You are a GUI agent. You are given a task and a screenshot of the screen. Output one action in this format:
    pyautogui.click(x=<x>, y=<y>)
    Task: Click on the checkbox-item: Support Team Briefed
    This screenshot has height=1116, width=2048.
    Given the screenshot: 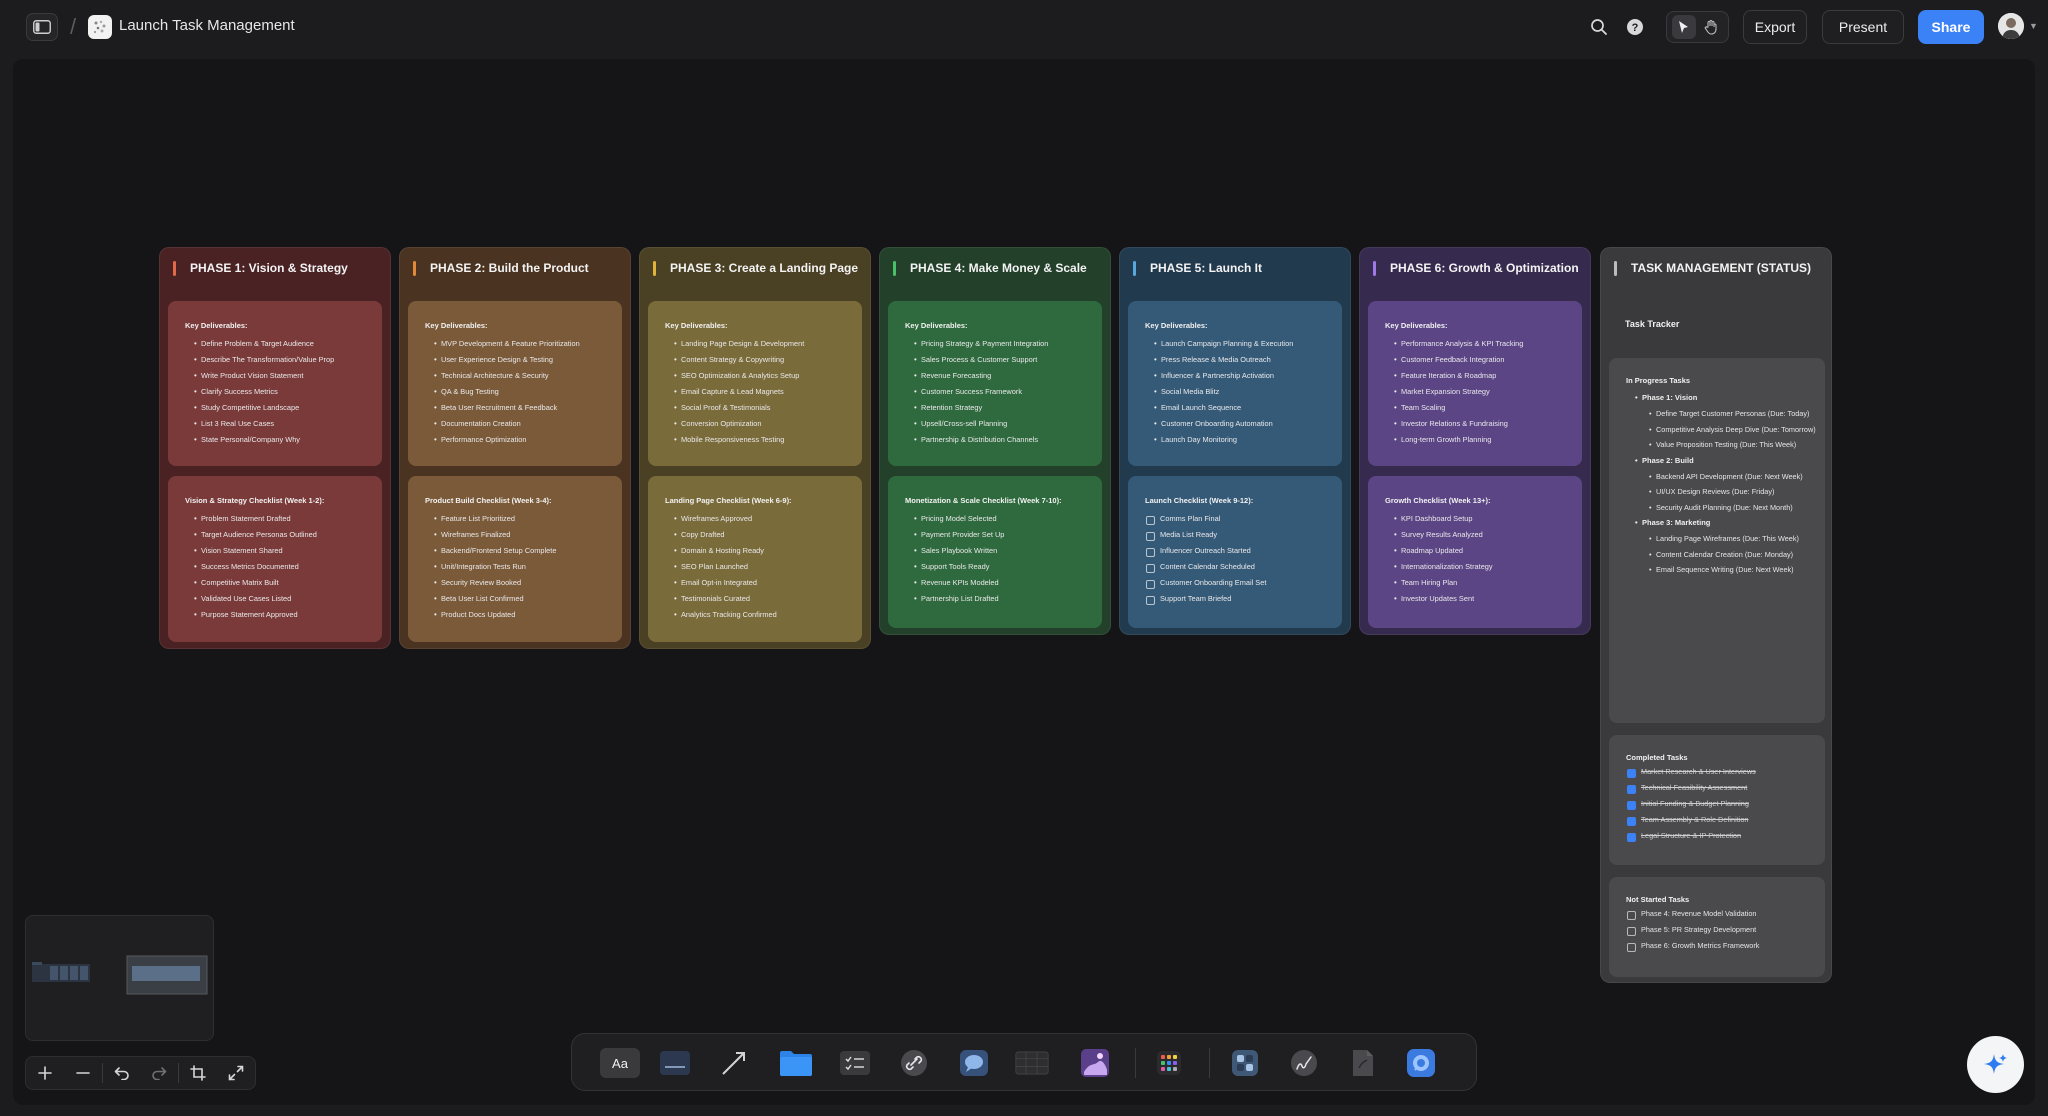 What is the action you would take?
    pyautogui.click(x=1243, y=599)
    